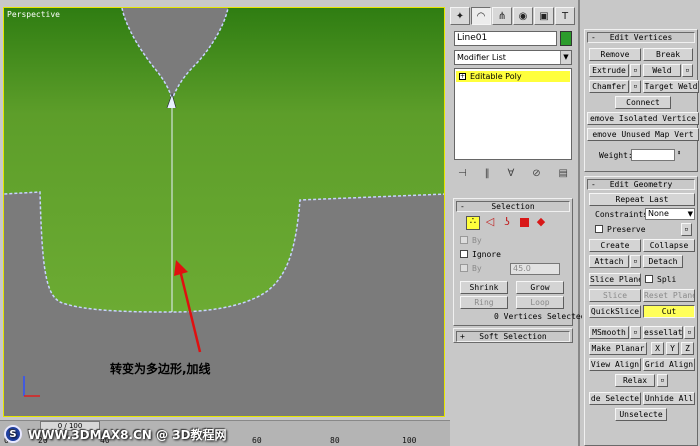 The image size is (700, 446). I want to click on split-checkbox, so click(649, 279).